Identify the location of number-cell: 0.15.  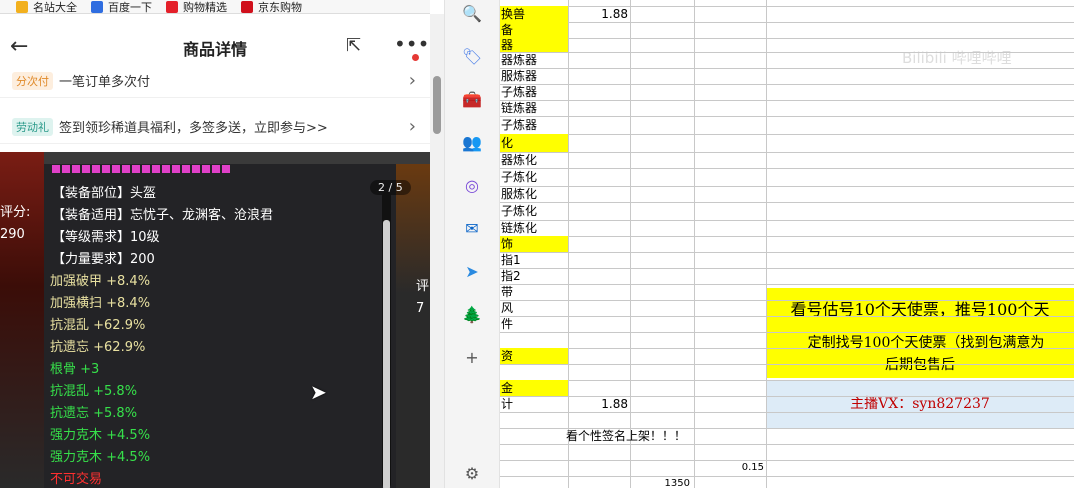
(732, 468).